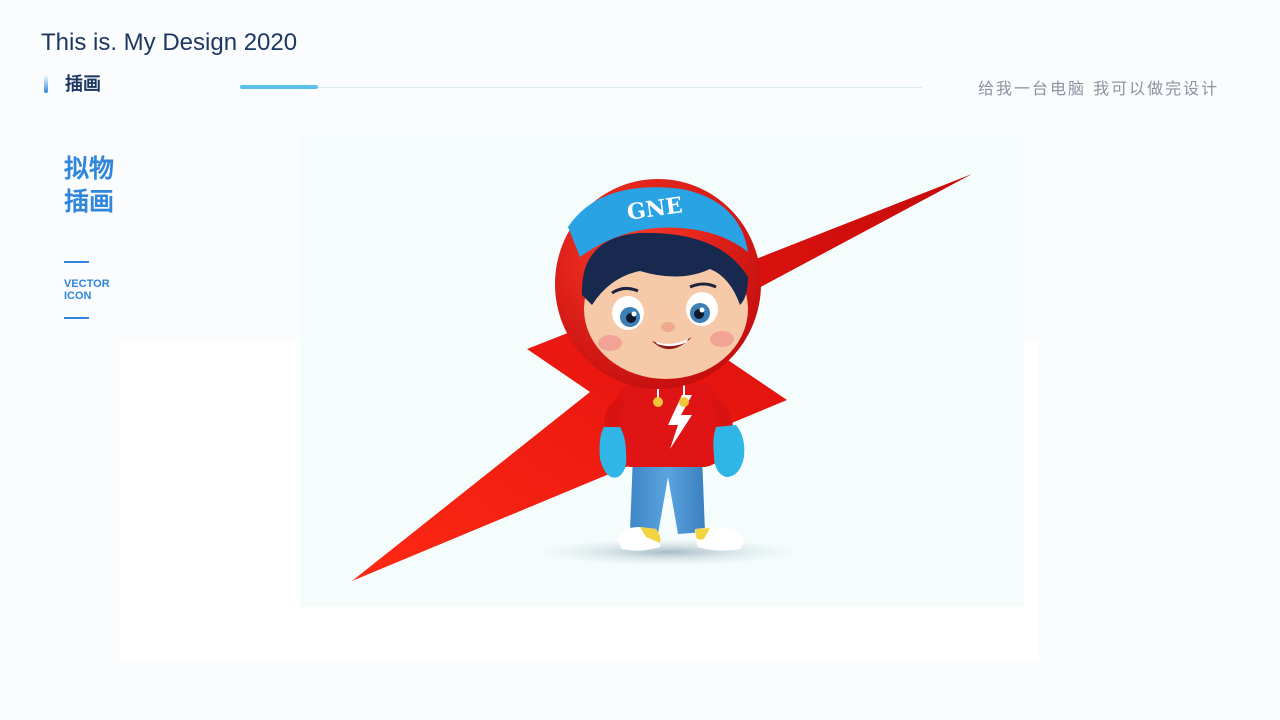  I want to click on category-subtitle-line1: VECTOR, so click(87, 284).